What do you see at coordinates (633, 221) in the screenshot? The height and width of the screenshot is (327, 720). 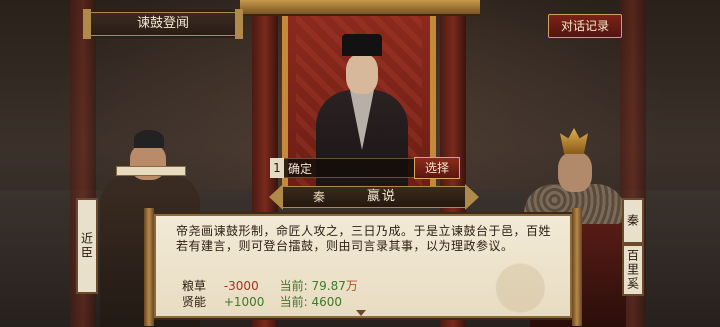 I see `right-character-state: 秦` at bounding box center [633, 221].